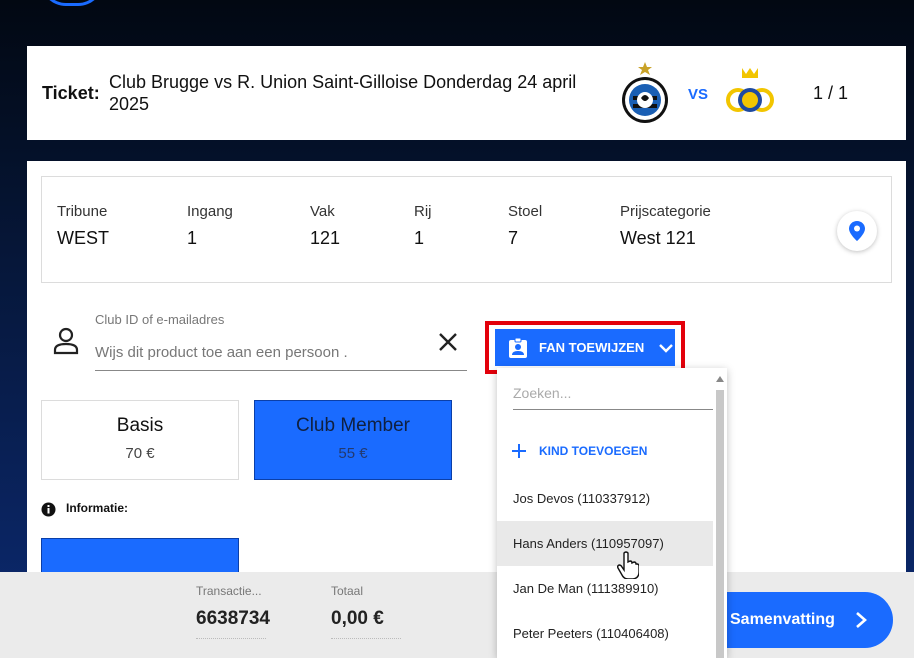 The image size is (914, 658). Describe the element at coordinates (160, 319) in the screenshot. I see `club-id-field-label: Club ID of e-mailadres` at that location.